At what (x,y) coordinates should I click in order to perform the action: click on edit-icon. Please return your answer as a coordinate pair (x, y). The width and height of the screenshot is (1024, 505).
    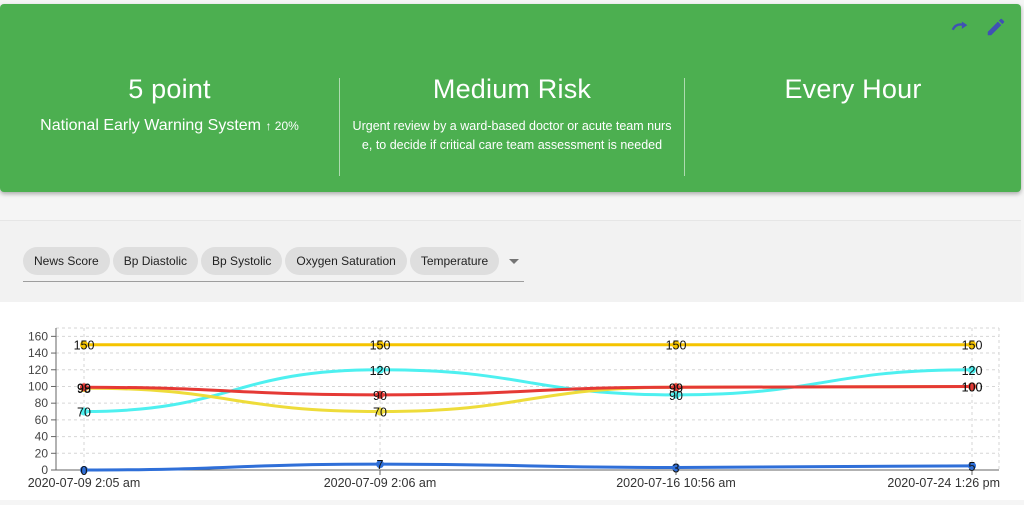
    Looking at the image, I should click on (996, 27).